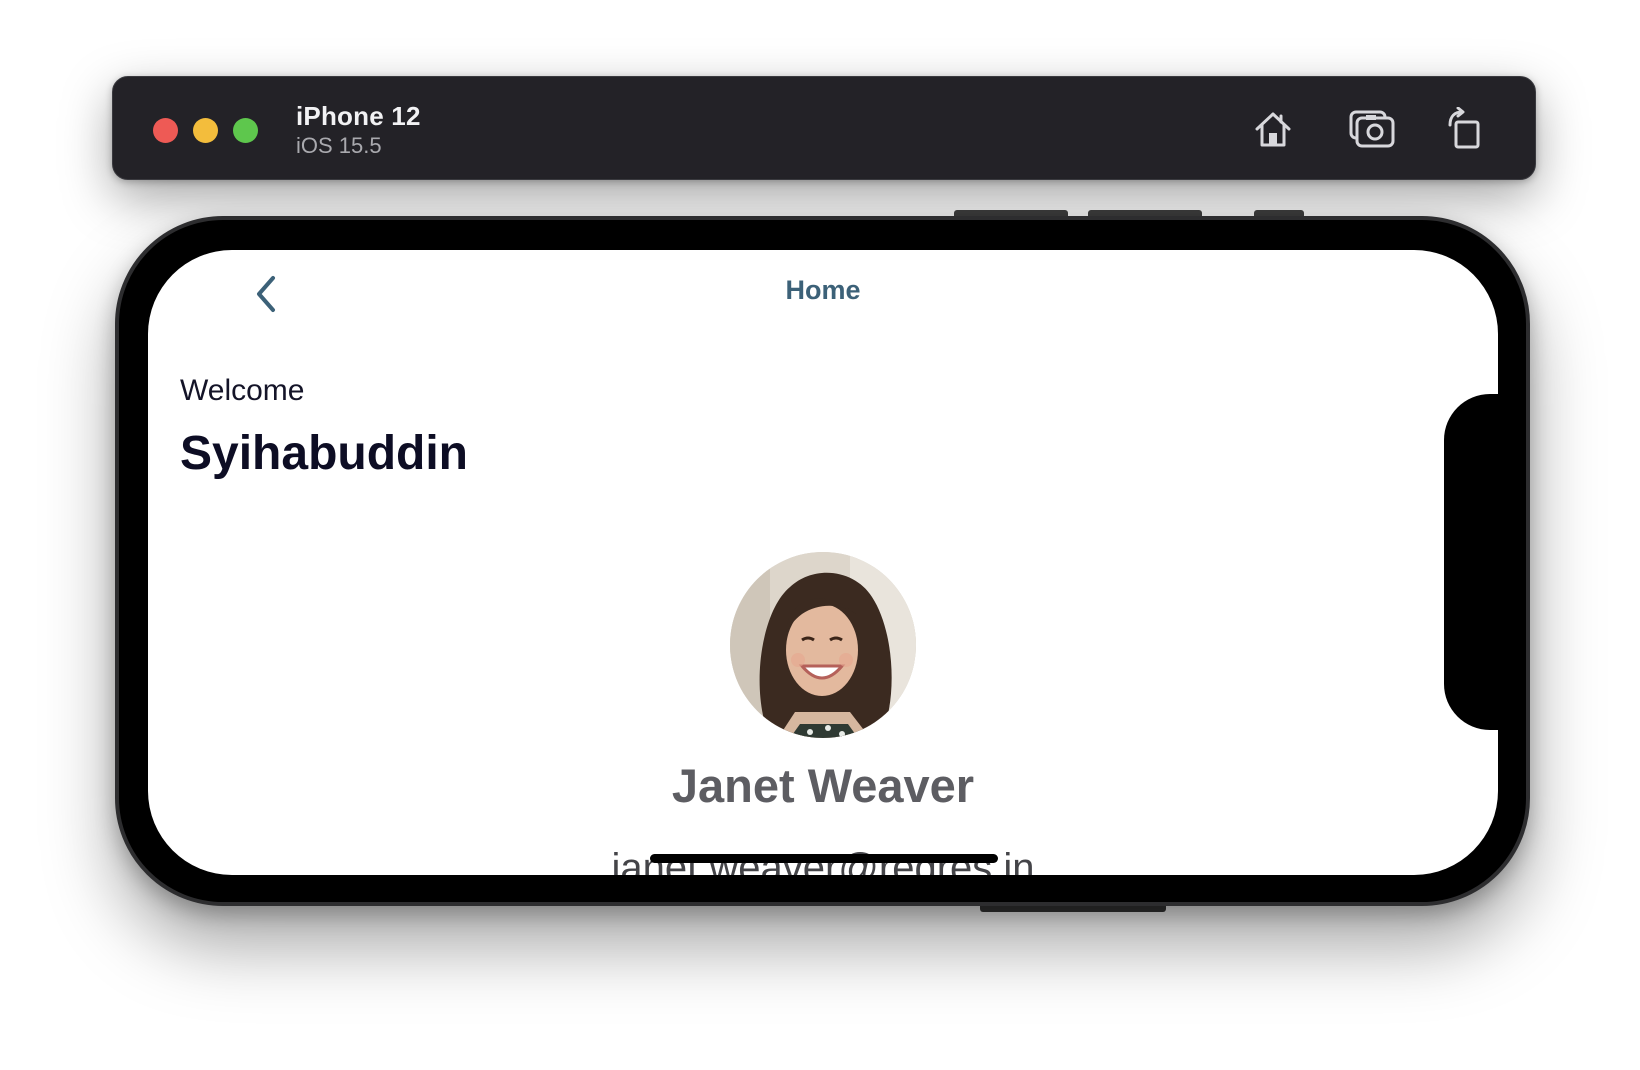  I want to click on current-user-name: Syihabuddin, so click(324, 453).